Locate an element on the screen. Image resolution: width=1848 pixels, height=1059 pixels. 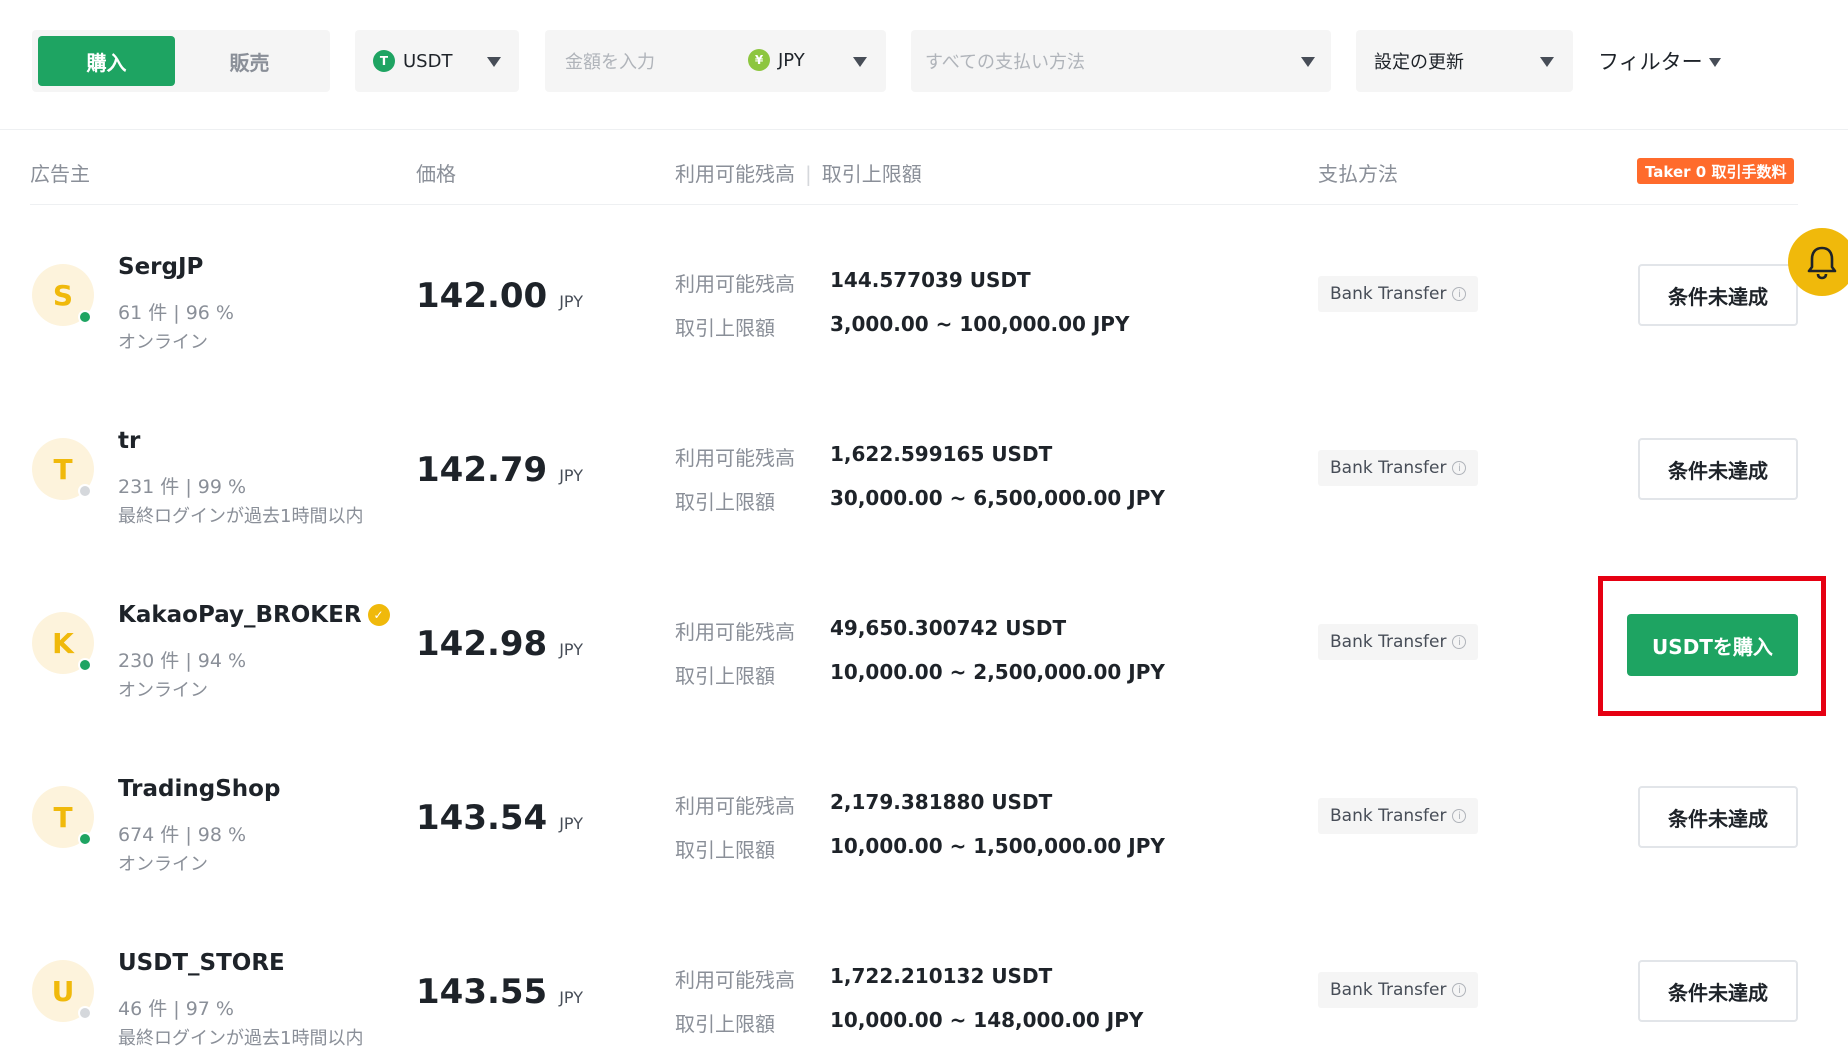
crypto-select: T USDT is located at coordinates (437, 61).